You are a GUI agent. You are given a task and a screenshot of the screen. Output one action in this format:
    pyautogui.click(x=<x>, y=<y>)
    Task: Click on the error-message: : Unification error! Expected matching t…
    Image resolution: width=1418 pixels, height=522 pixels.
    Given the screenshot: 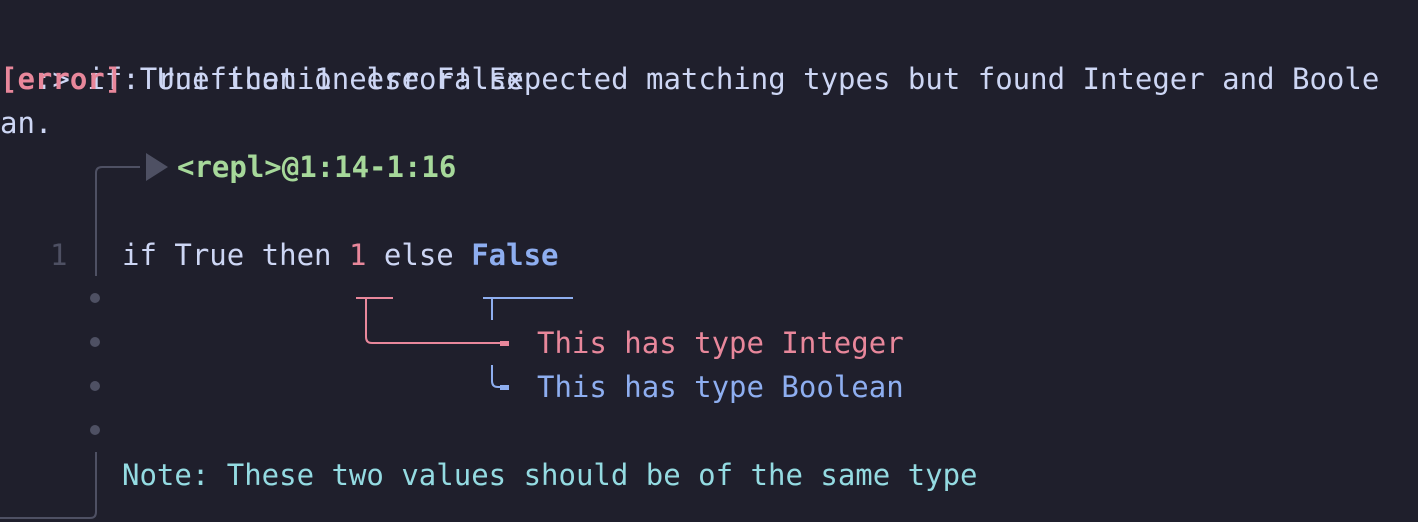 What is the action you would take?
    pyautogui.click(x=751, y=79)
    